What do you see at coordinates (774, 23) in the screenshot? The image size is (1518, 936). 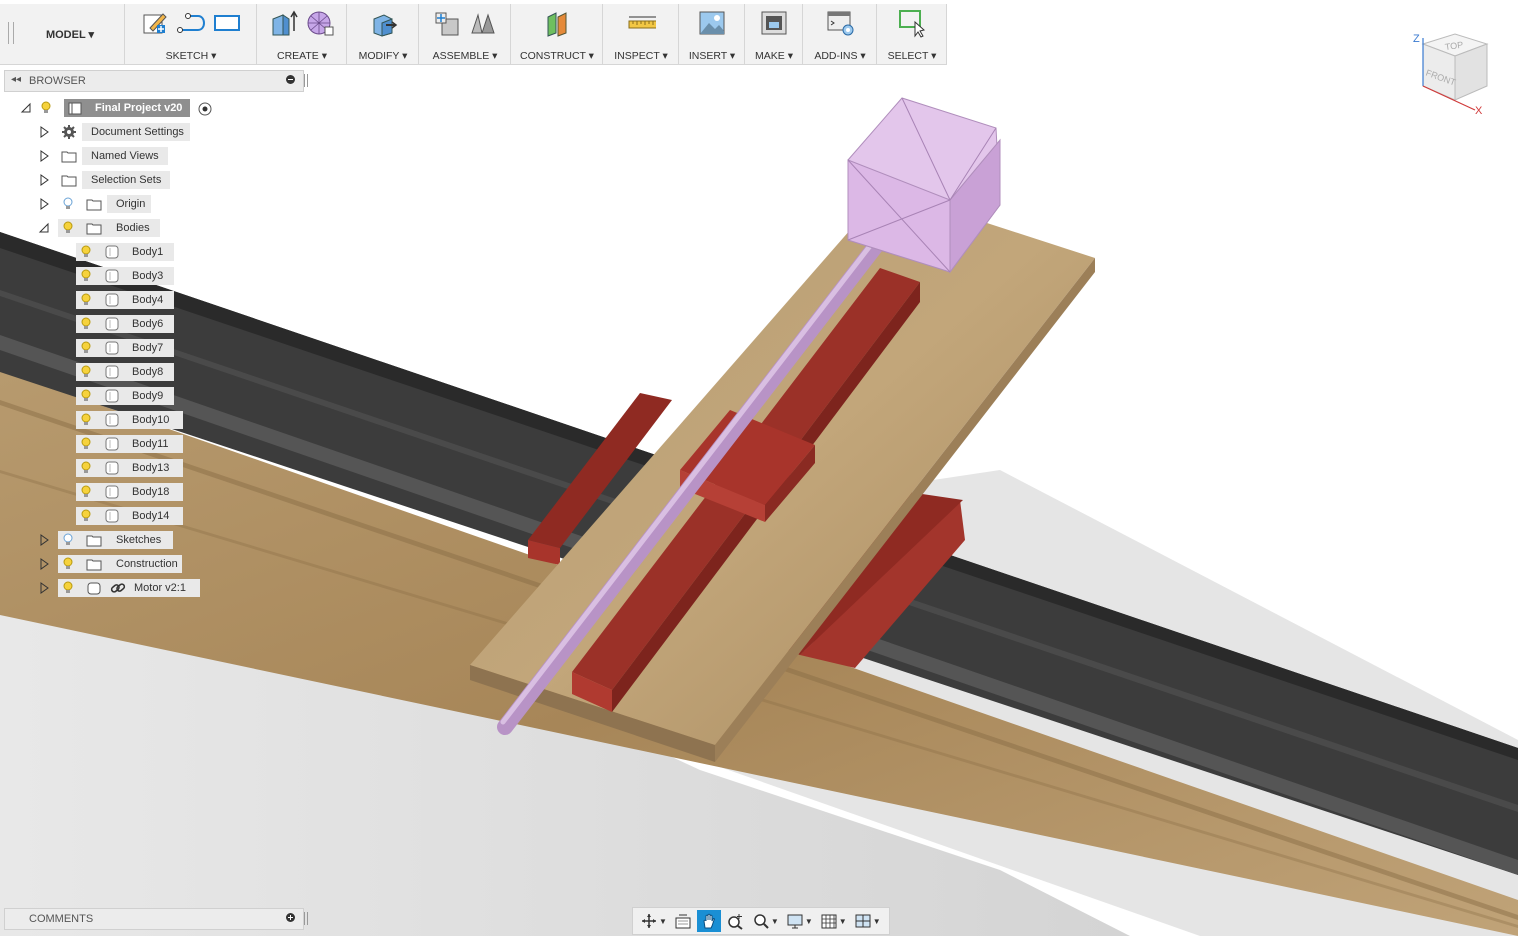 I see `3d-print-icon` at bounding box center [774, 23].